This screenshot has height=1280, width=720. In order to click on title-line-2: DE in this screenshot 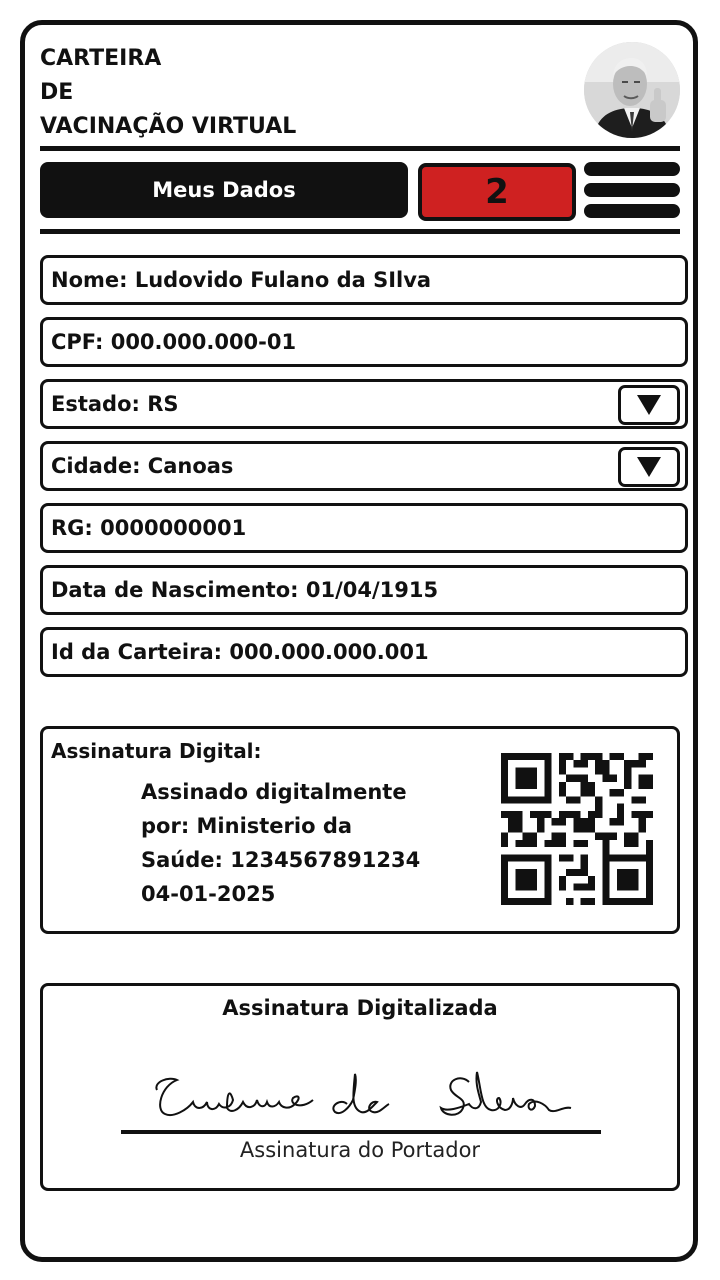, I will do `click(57, 92)`.